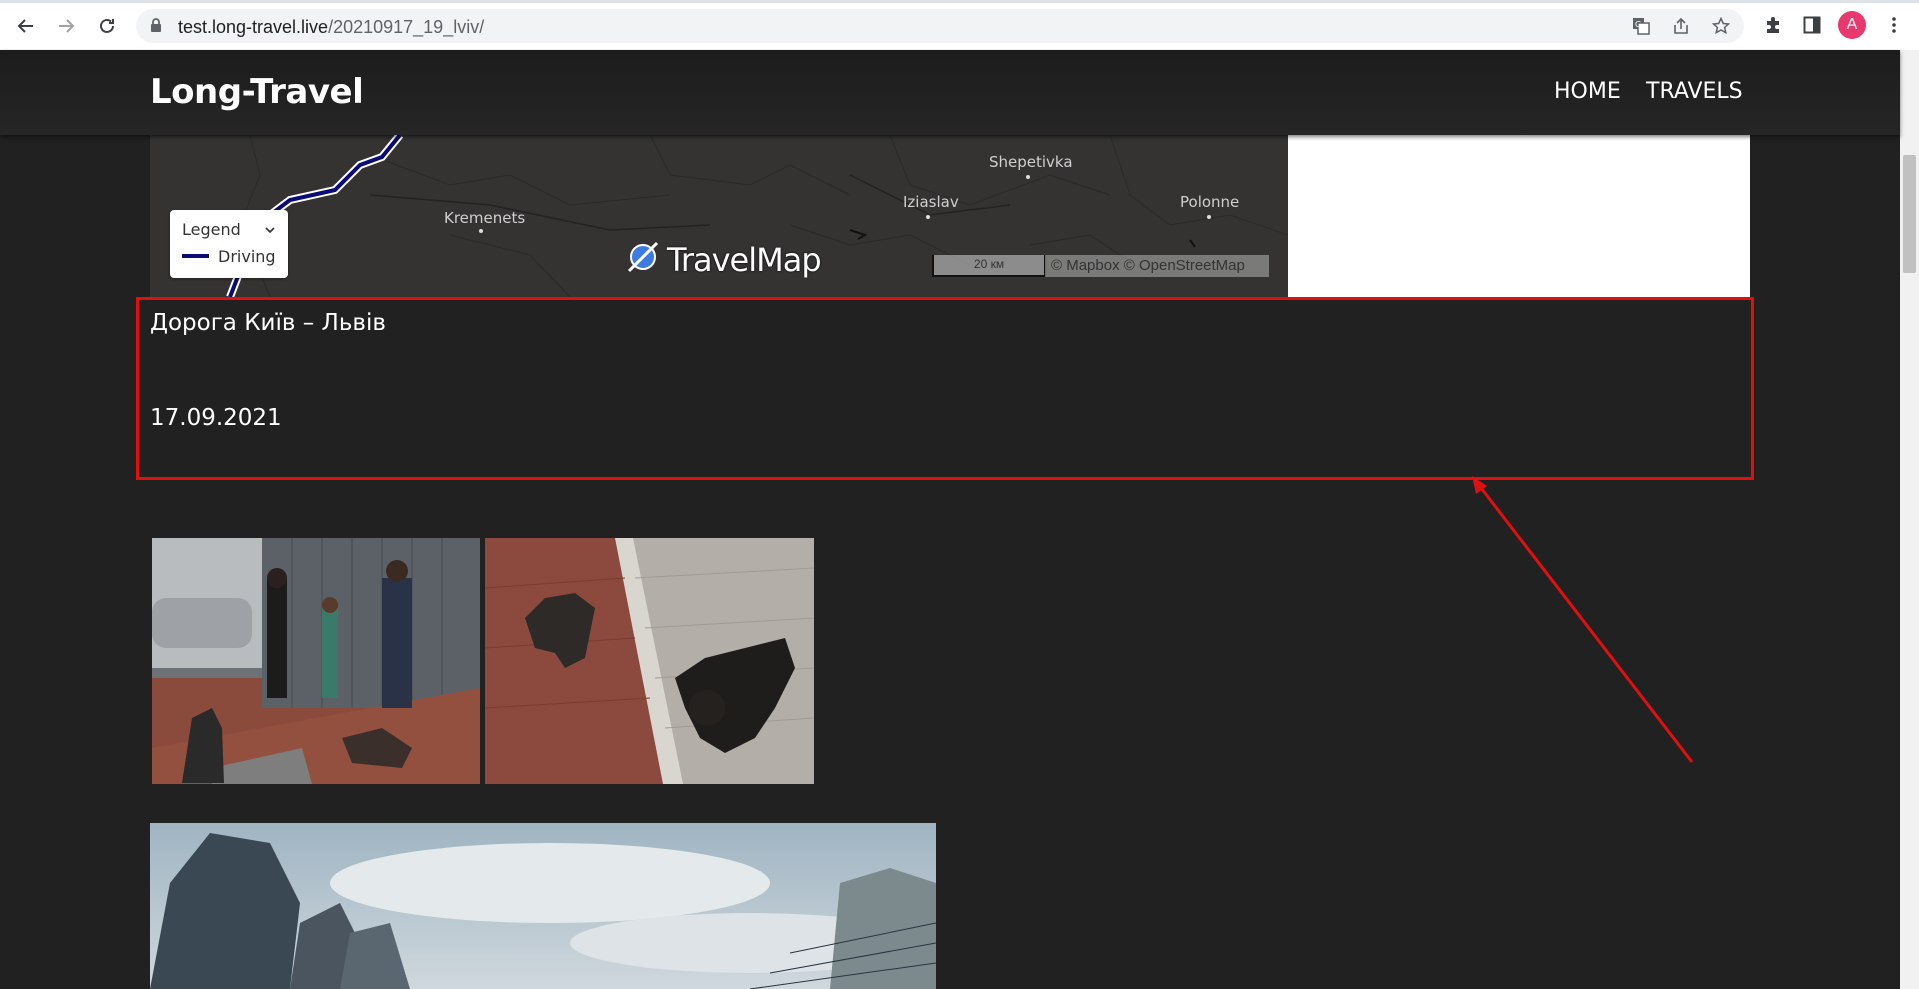 This screenshot has height=989, width=1919. I want to click on page-scrollbar-thumb, so click(1909, 214).